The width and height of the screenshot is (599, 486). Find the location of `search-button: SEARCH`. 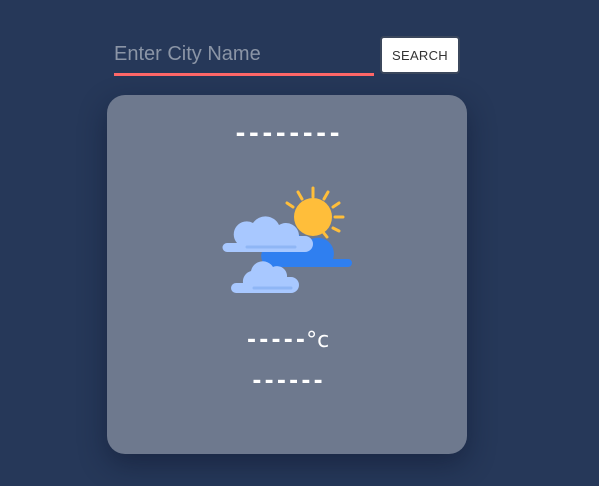

search-button: SEARCH is located at coordinates (420, 55).